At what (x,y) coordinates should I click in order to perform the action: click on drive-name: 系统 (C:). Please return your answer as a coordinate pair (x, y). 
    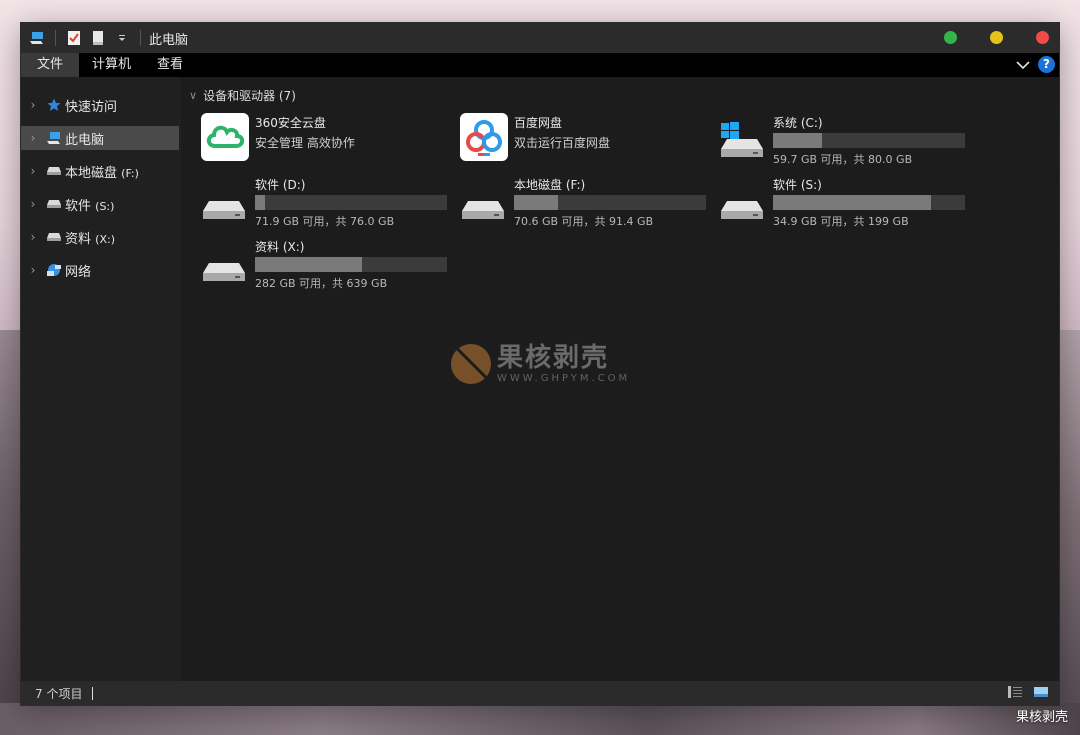
    Looking at the image, I should click on (798, 123).